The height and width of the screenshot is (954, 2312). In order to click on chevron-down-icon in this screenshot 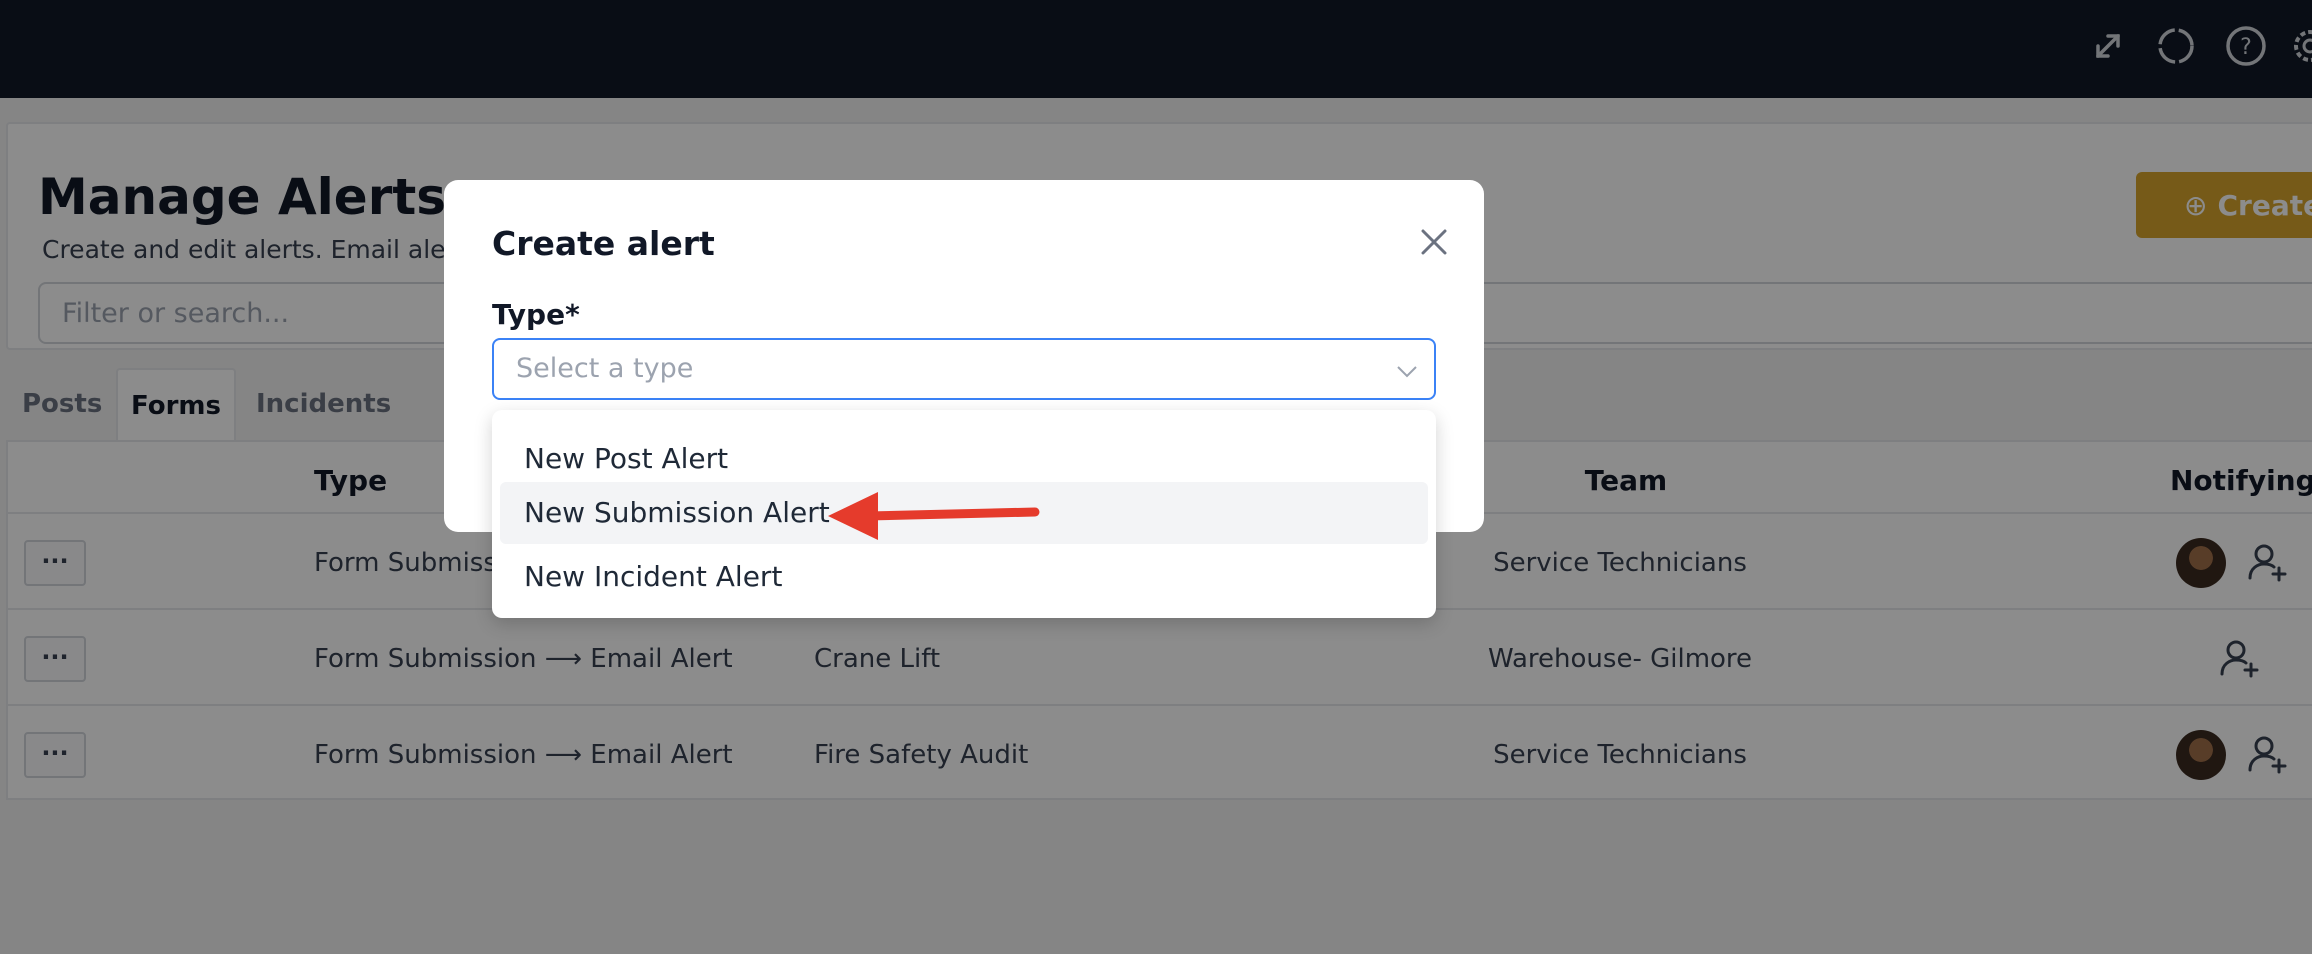, I will do `click(1407, 372)`.